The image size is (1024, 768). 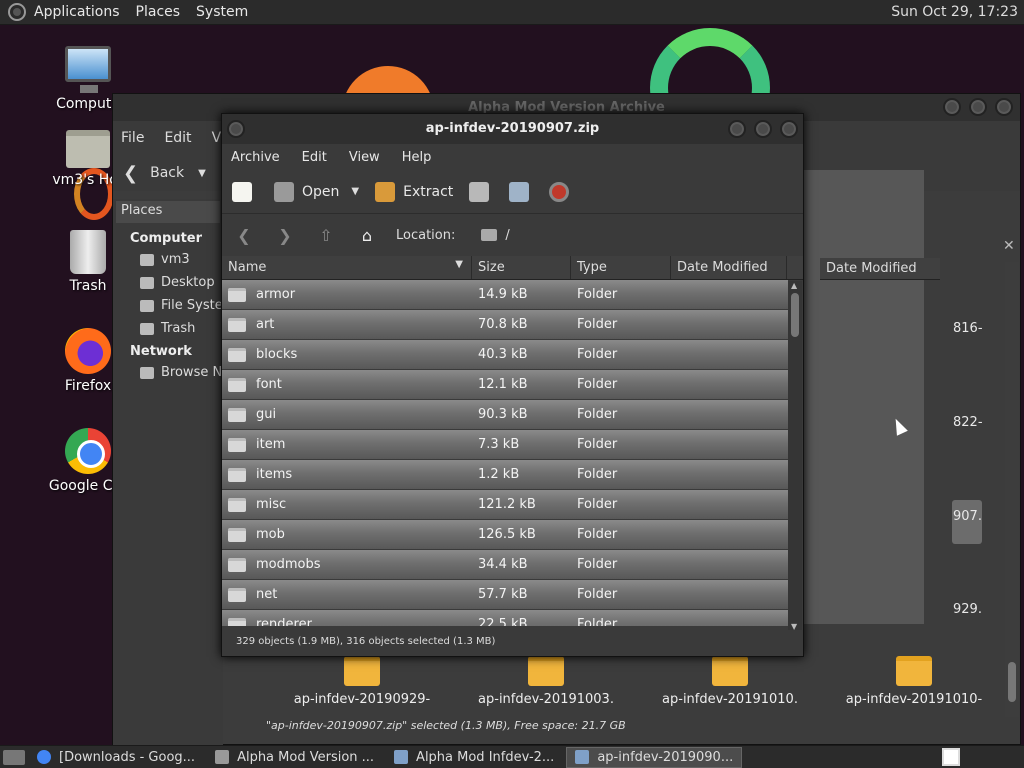 I want to click on file-name-fragment: 929., so click(x=967, y=609).